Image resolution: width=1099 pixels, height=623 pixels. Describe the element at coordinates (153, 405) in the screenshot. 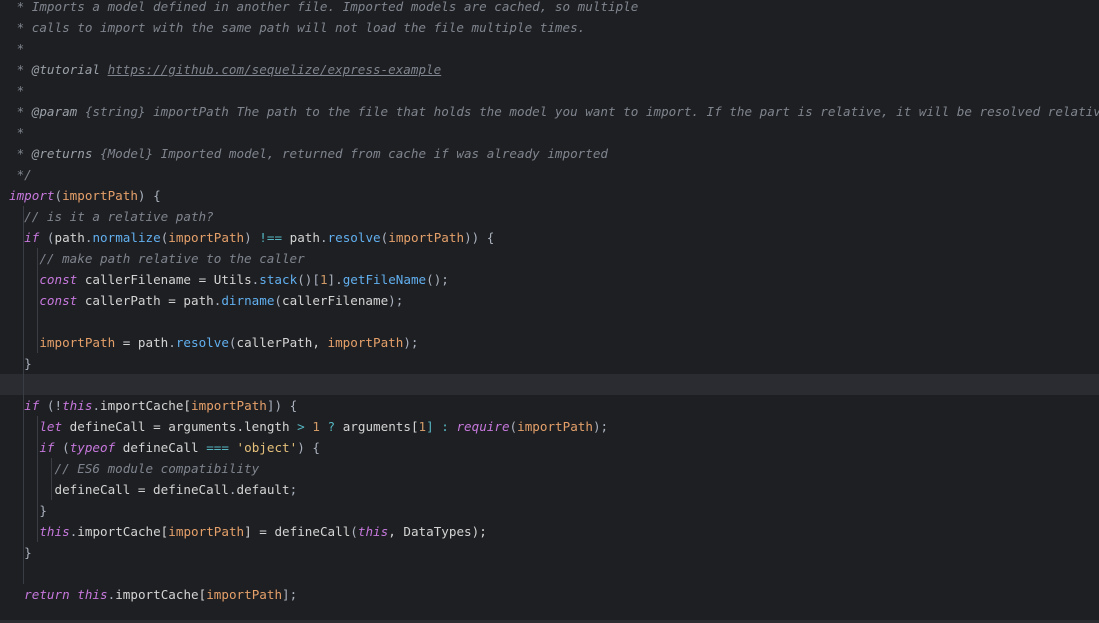

I see `code-line-text: if (!this.importCache[importPath]) {` at that location.